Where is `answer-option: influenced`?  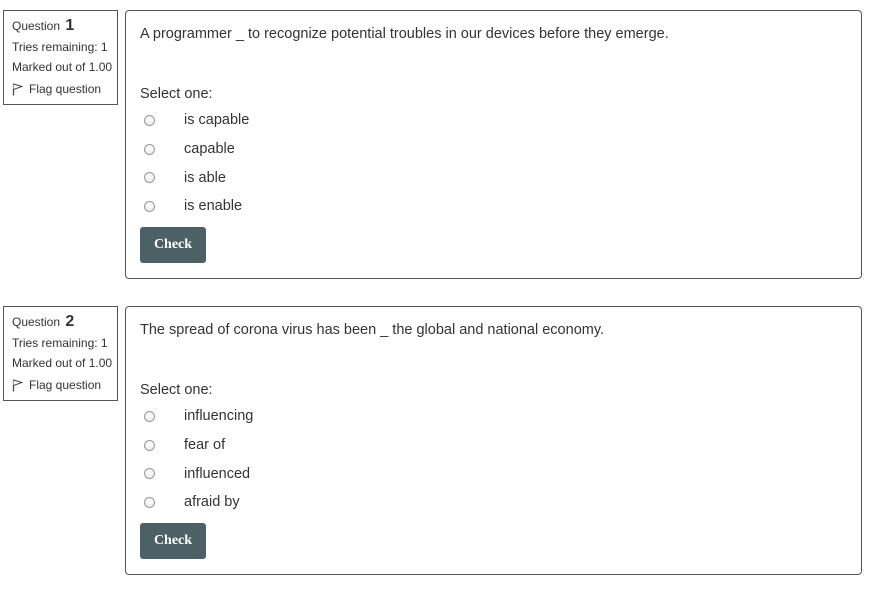 answer-option: influenced is located at coordinates (495, 473).